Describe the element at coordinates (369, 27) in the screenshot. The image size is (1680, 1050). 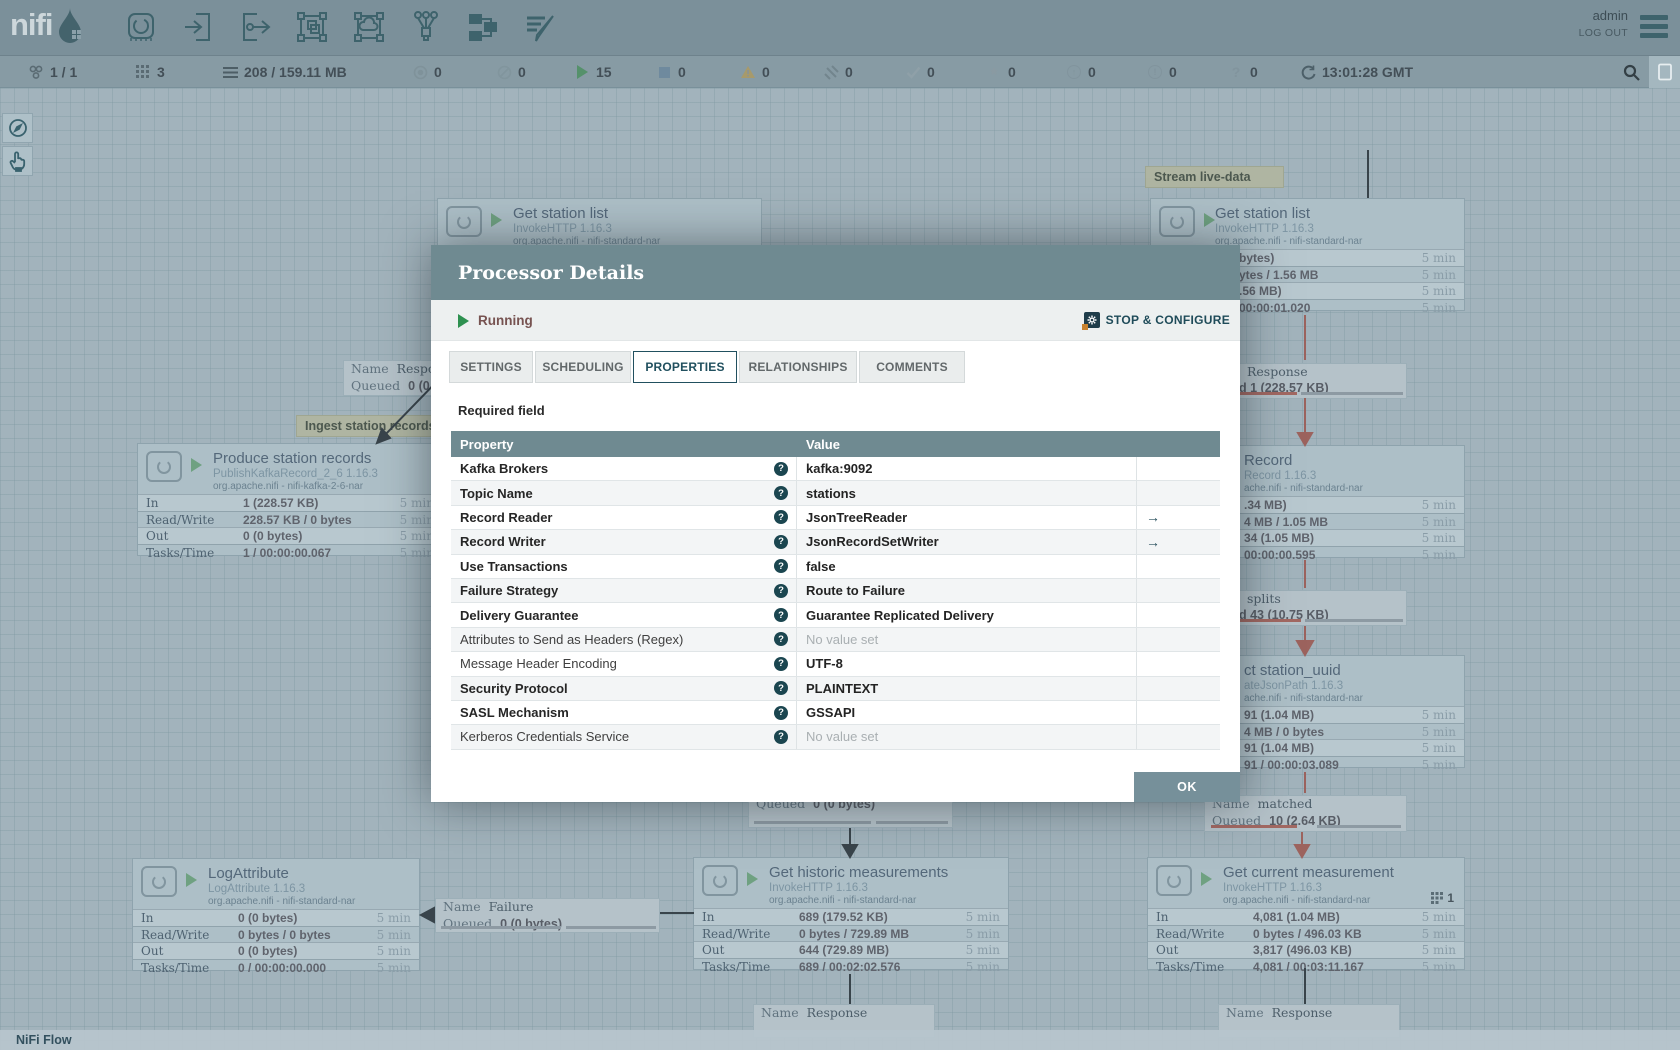
I see `remote-process-group-component-icon` at that location.